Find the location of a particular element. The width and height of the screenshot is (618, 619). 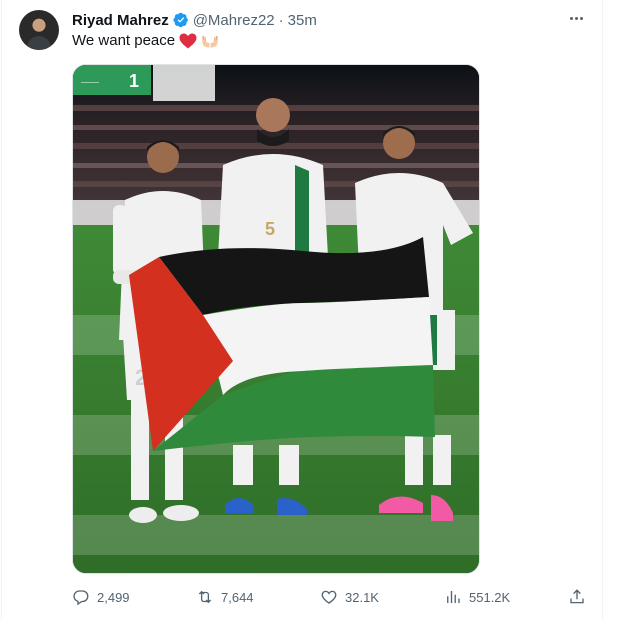

tweet-text-body: We want peace is located at coordinates (124, 40).